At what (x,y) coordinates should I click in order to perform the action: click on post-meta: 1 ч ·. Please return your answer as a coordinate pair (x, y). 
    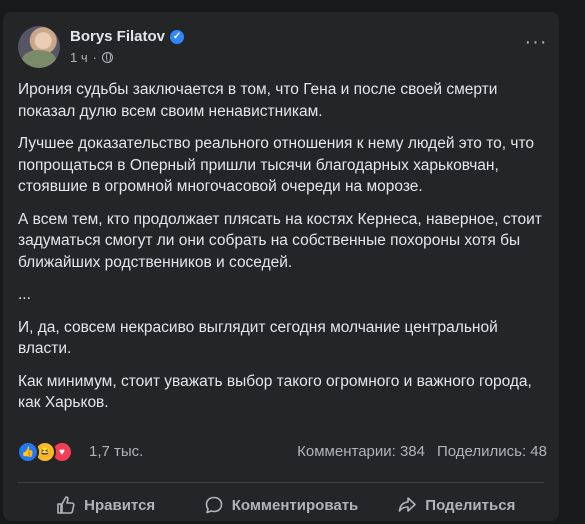
    Looking at the image, I should click on (91, 57).